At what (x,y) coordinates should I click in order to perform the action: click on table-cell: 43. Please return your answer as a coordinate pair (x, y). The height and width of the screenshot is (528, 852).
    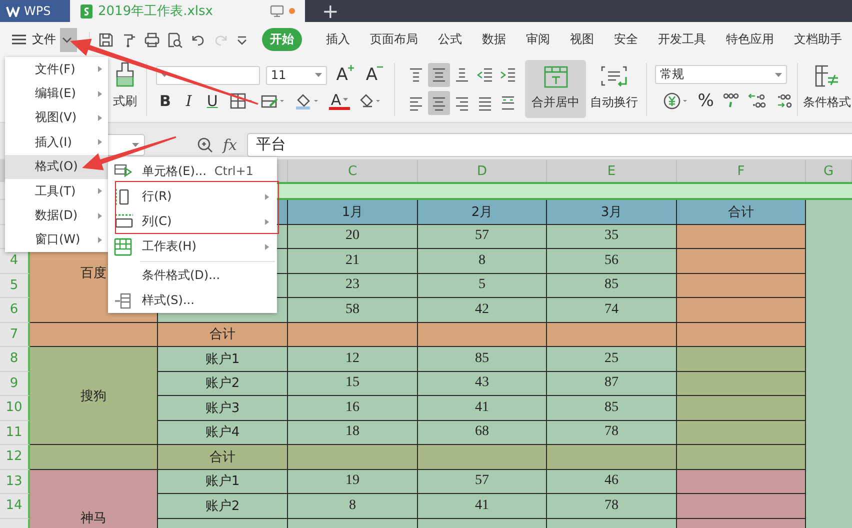
    Looking at the image, I should click on (482, 384).